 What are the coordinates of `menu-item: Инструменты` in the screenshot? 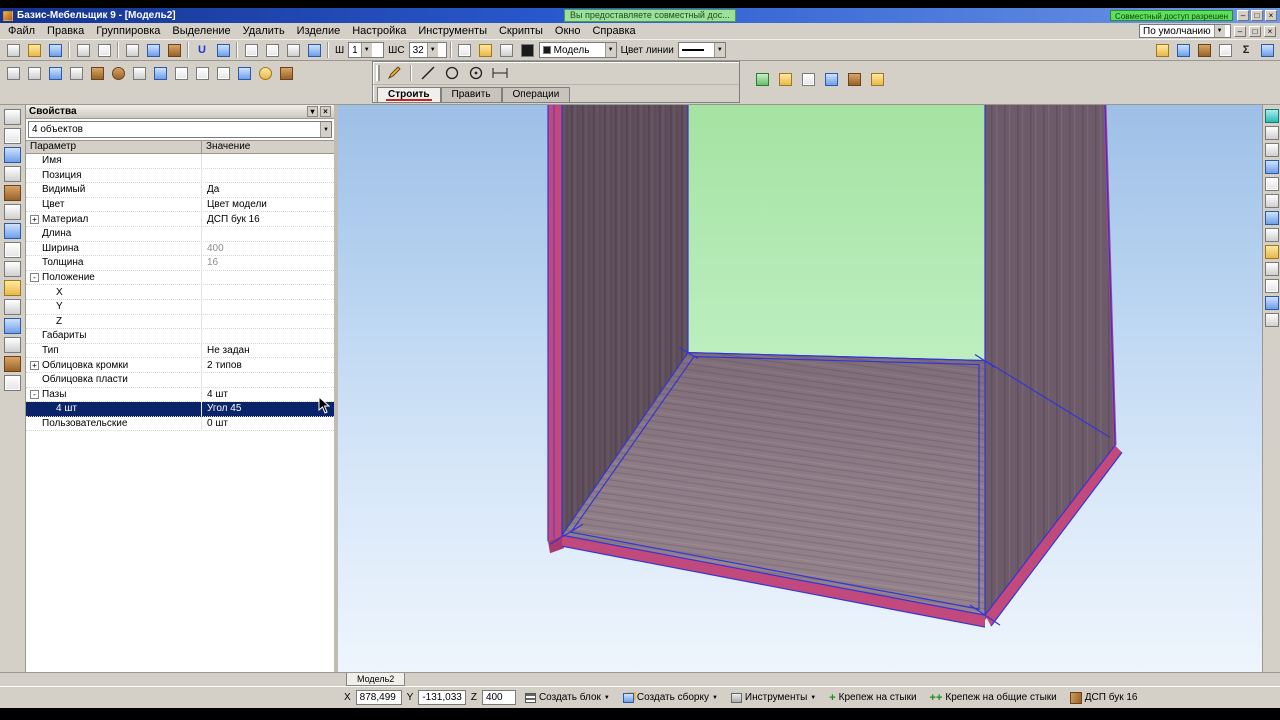 It's located at (452, 31).